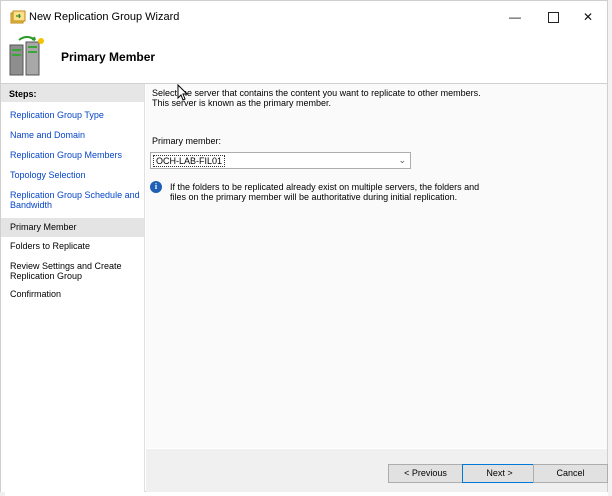 This screenshot has height=496, width=612. Describe the element at coordinates (72, 203) in the screenshot. I see `step-schedule-and-bandwidth: Replication Group Schedule and Bandwidth` at that location.